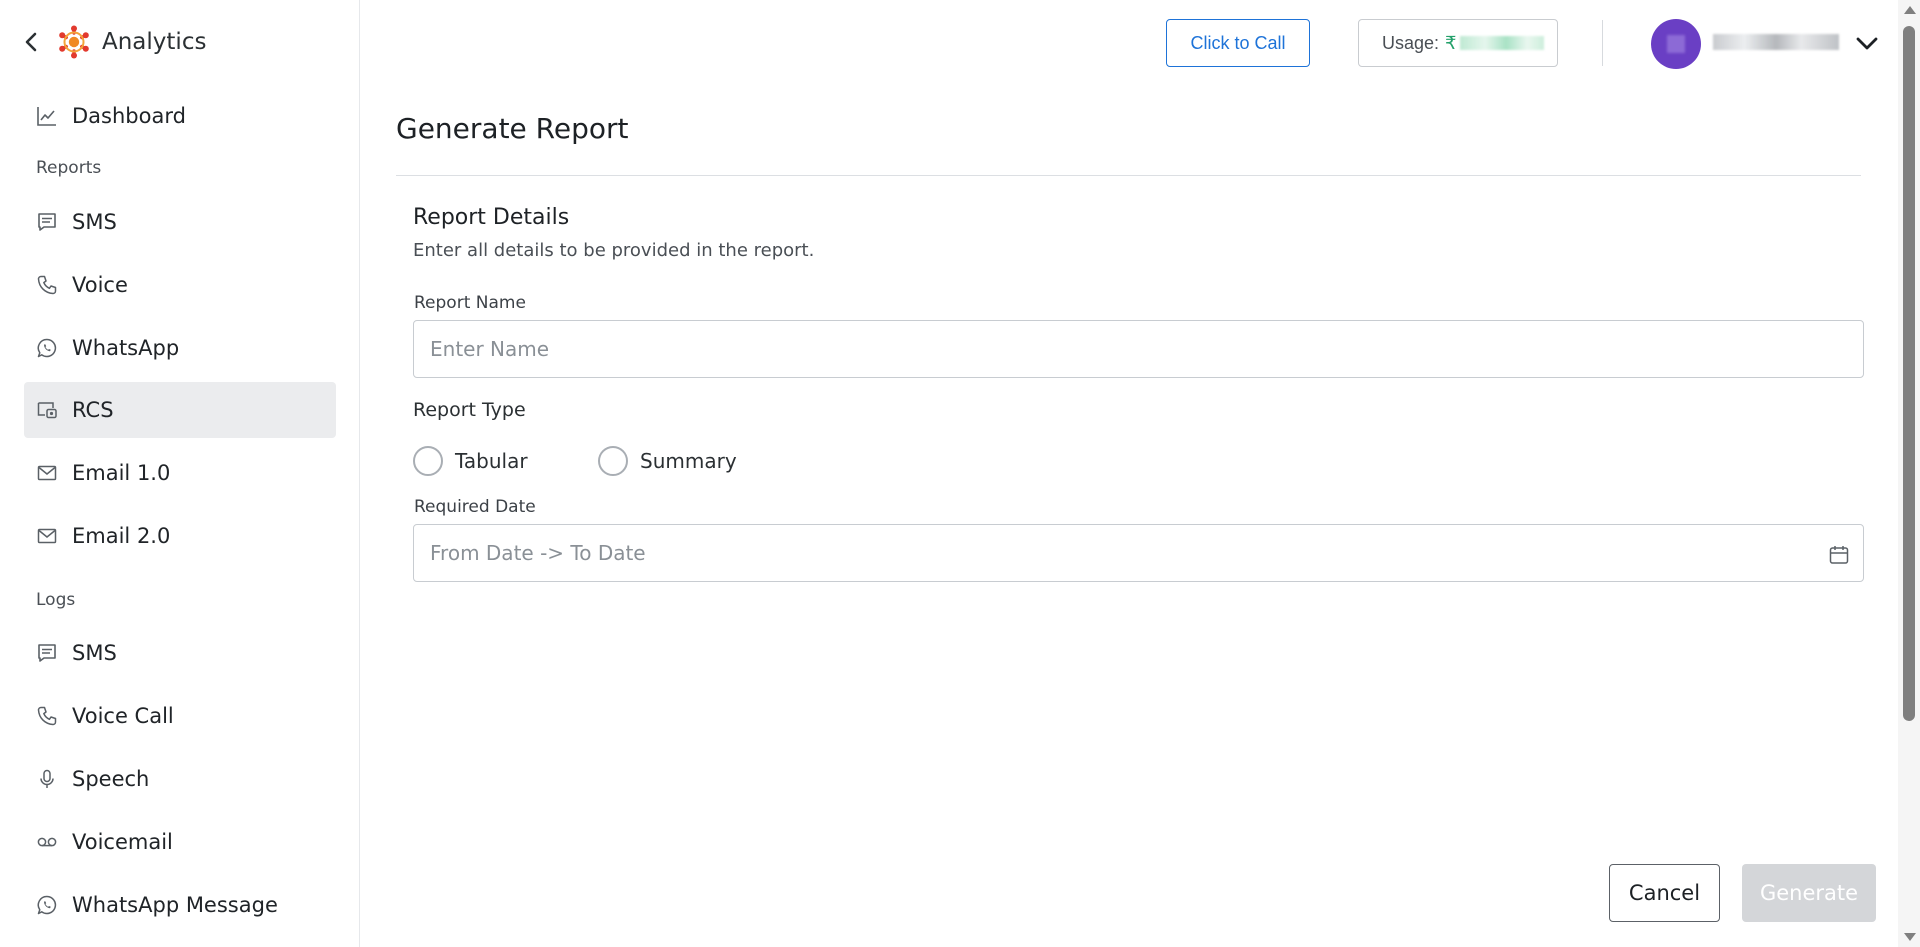  Describe the element at coordinates (56, 600) in the screenshot. I see `logs-heading: Logs` at that location.